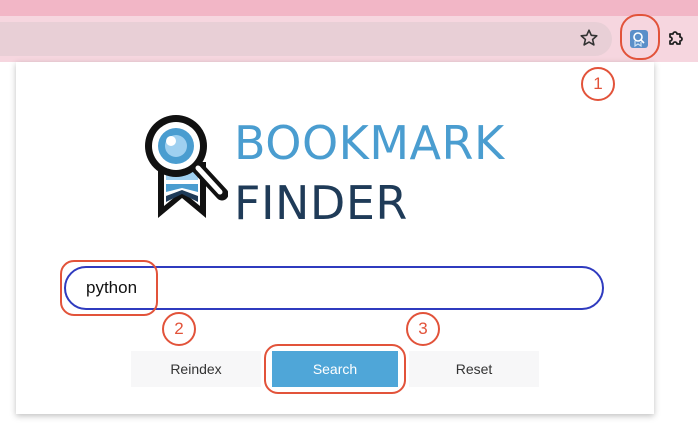 This screenshot has width=698, height=434. What do you see at coordinates (109, 288) in the screenshot?
I see `search-input-highlight` at bounding box center [109, 288].